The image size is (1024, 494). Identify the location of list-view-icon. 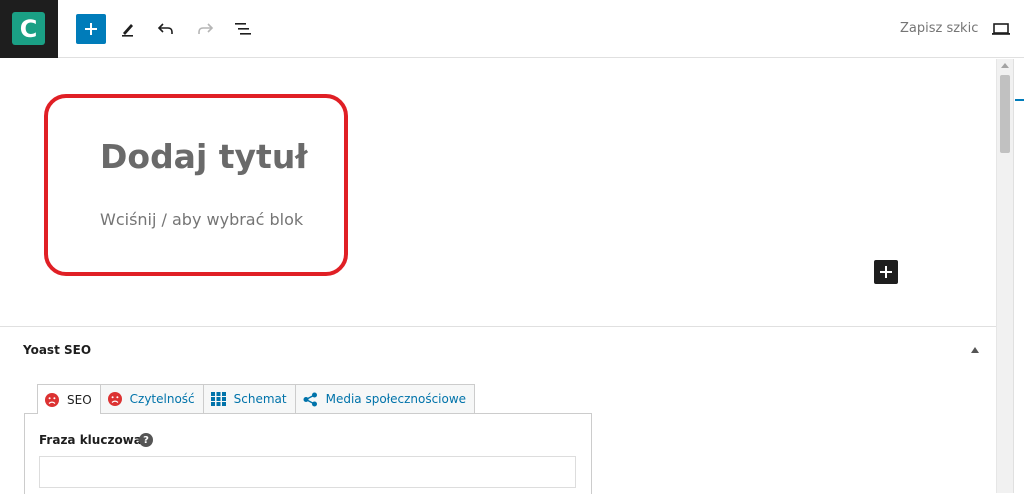
(243, 29).